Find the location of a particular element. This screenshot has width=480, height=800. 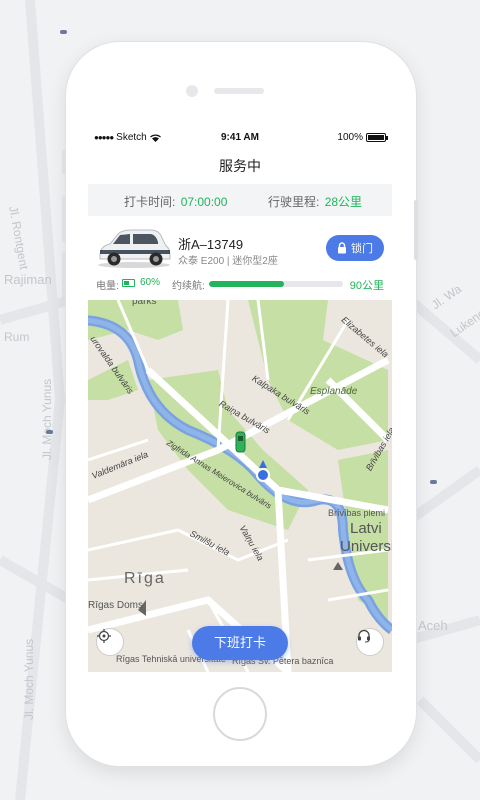

power-button is located at coordinates (416, 230).